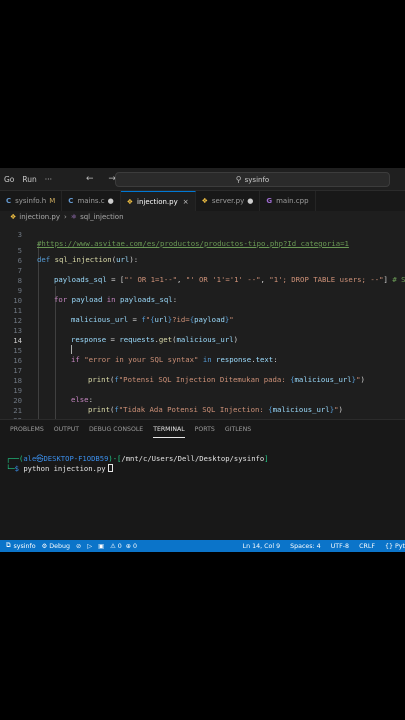 This screenshot has width=405, height=720. What do you see at coordinates (367, 546) in the screenshot?
I see `end-of-line: CRLF` at bounding box center [367, 546].